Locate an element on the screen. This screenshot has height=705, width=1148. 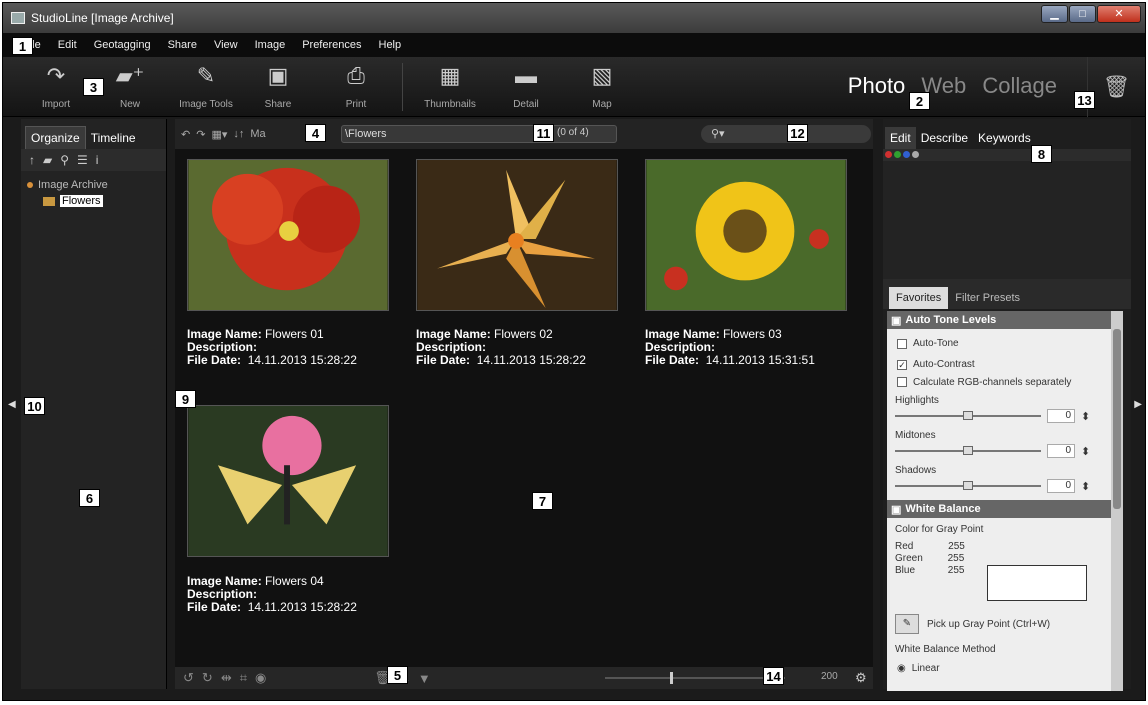
tab-edit: Edit is located at coordinates (900, 138).